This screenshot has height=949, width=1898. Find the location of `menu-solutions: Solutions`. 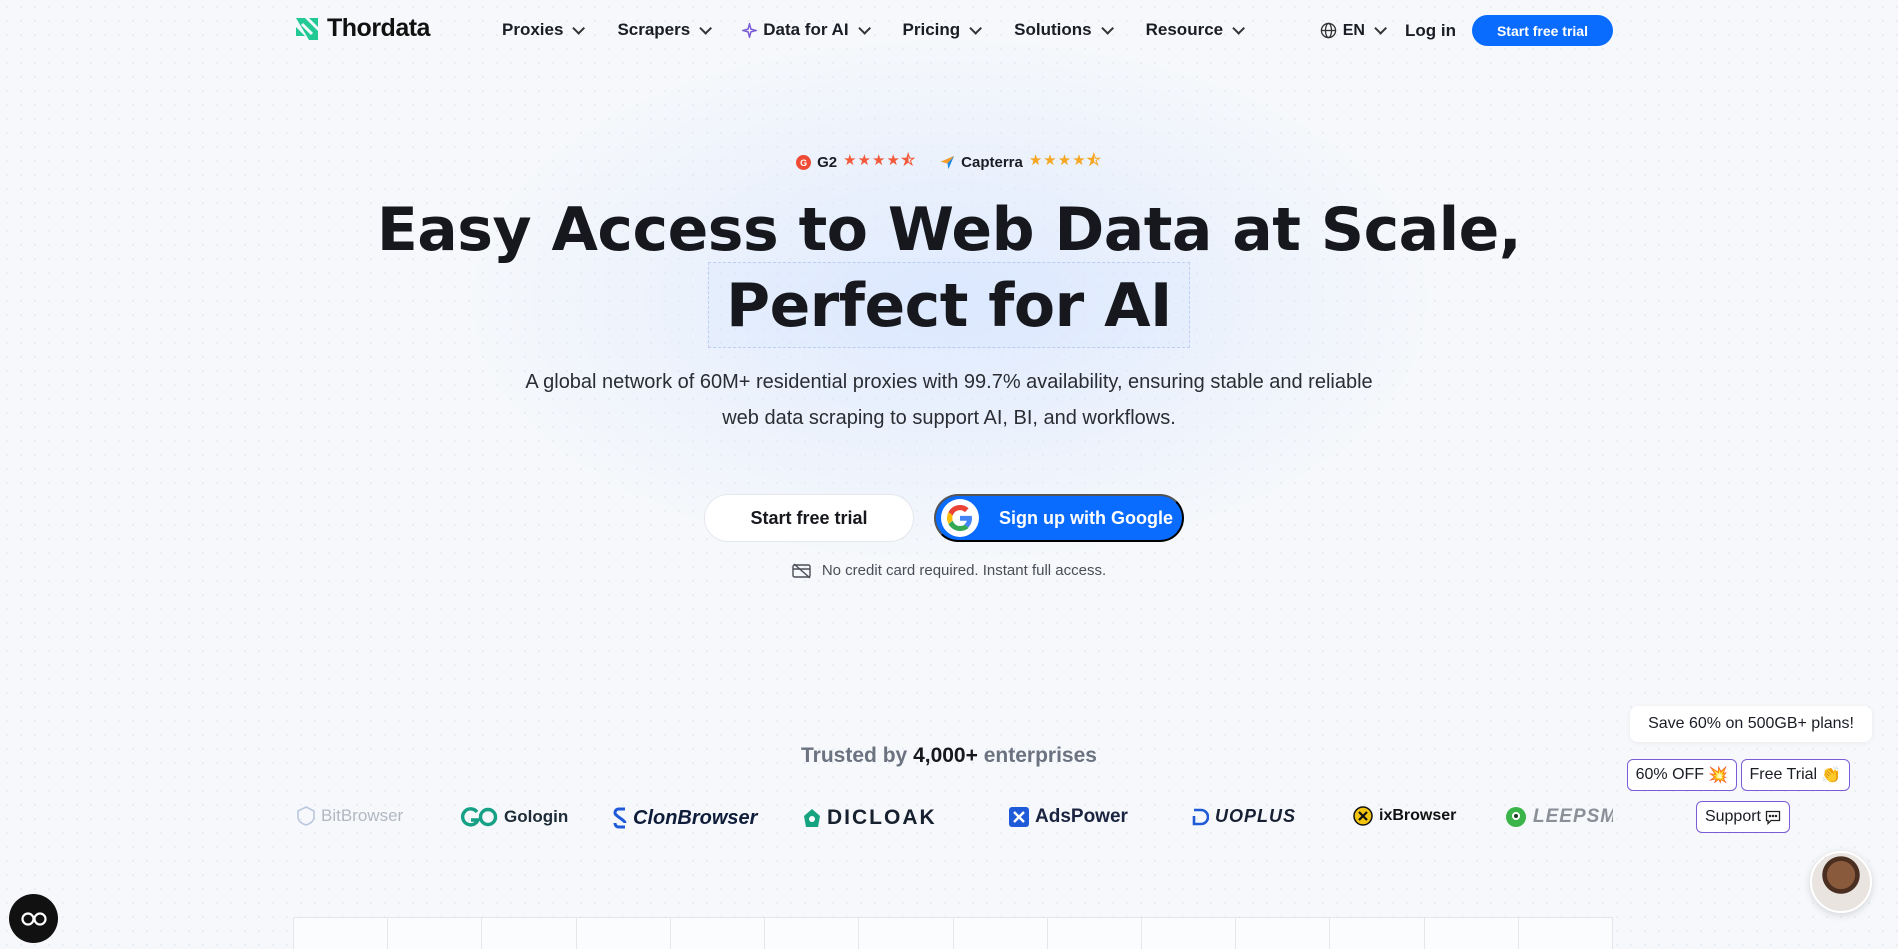

menu-solutions: Solutions is located at coordinates (1064, 30).